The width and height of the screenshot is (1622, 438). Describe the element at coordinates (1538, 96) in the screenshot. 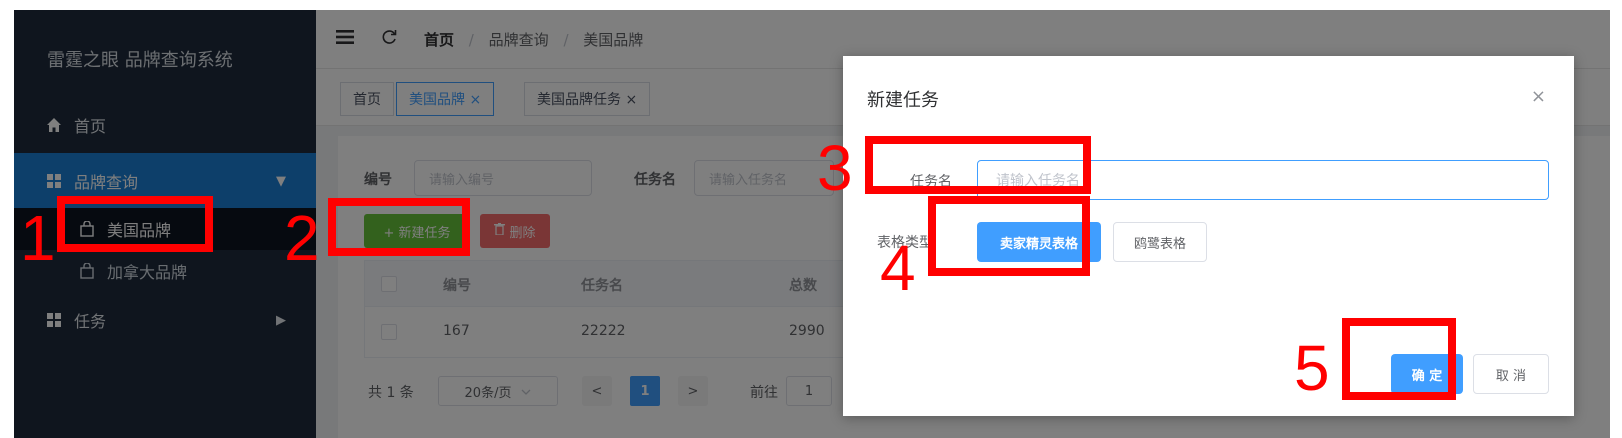

I see `close-icon: ×` at that location.